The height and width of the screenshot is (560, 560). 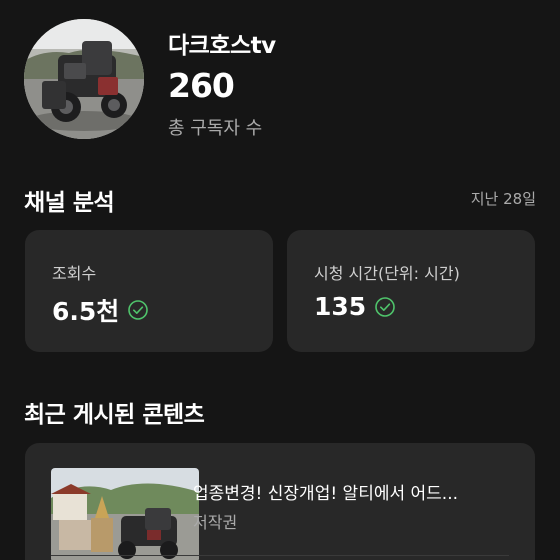 I want to click on watch-time-value-row: 135, so click(x=355, y=306).